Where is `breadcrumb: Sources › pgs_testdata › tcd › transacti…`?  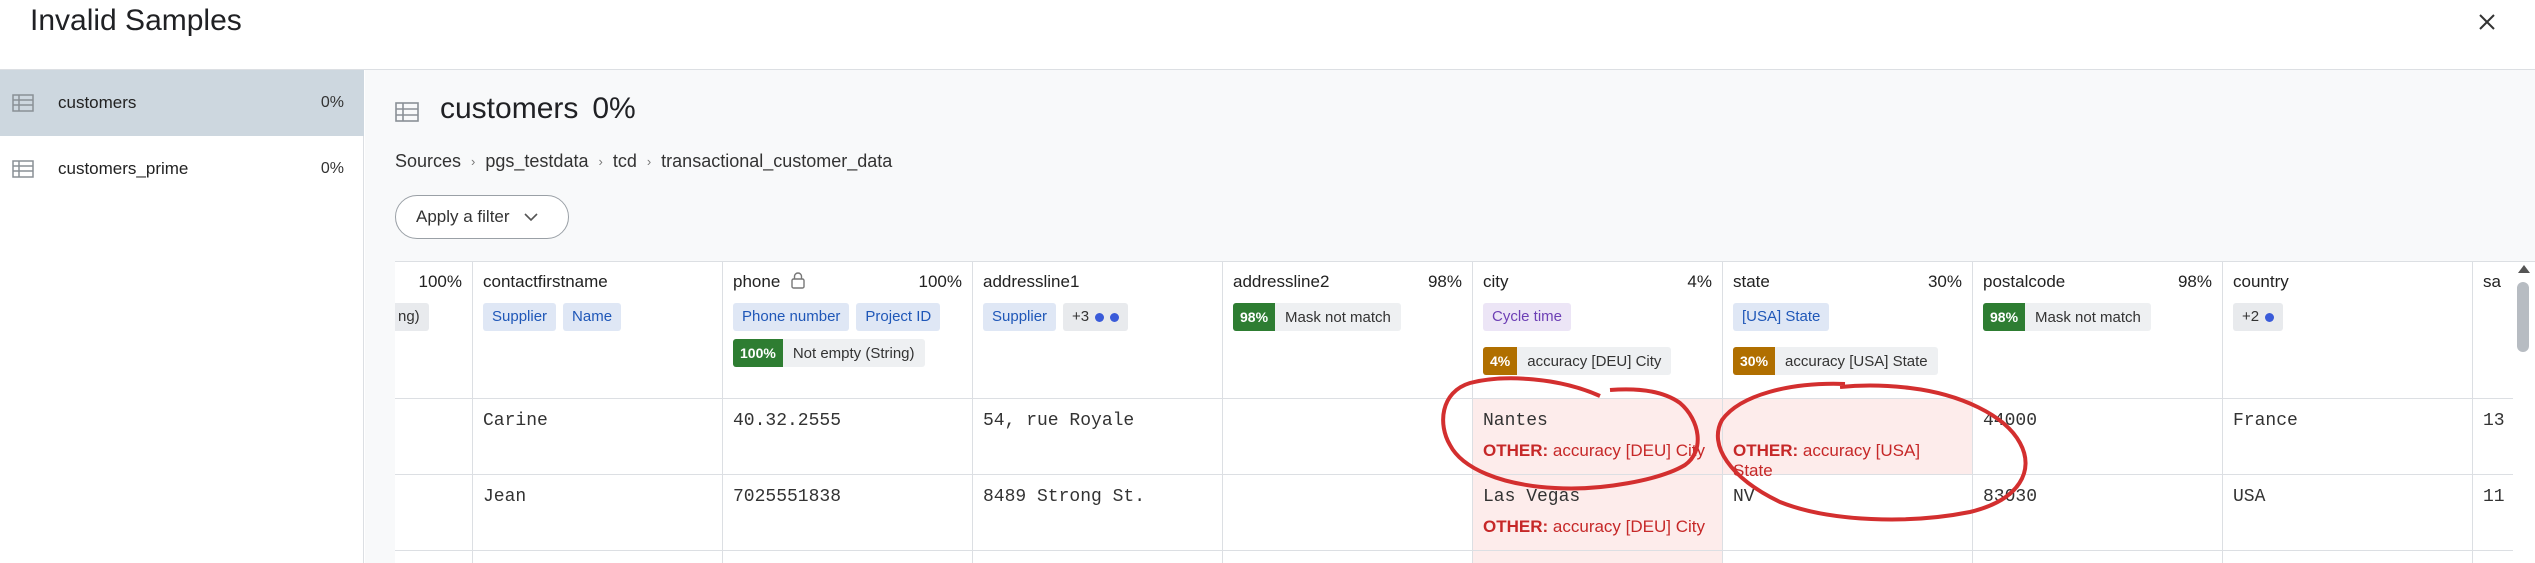
breadcrumb: Sources › pgs_testdata › tcd › transacti… is located at coordinates (643, 161).